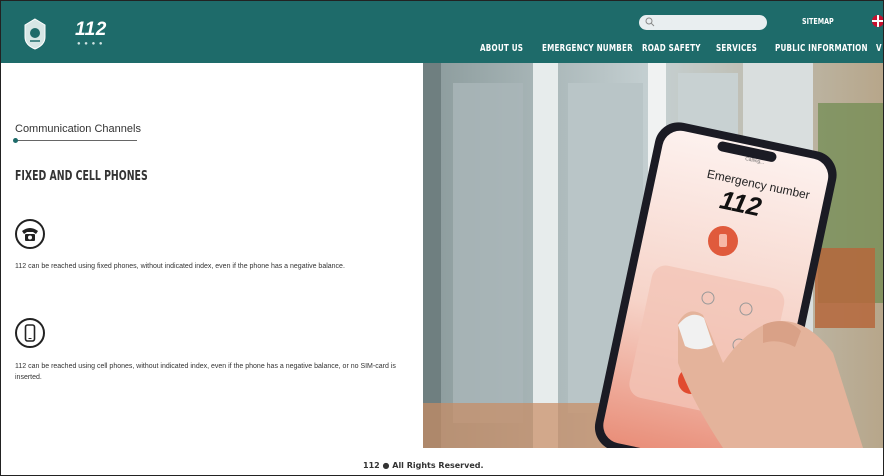 Image resolution: width=884 pixels, height=476 pixels. What do you see at coordinates (821, 48) in the screenshot?
I see `nav-public-information: PUBLIC INFORMATION` at bounding box center [821, 48].